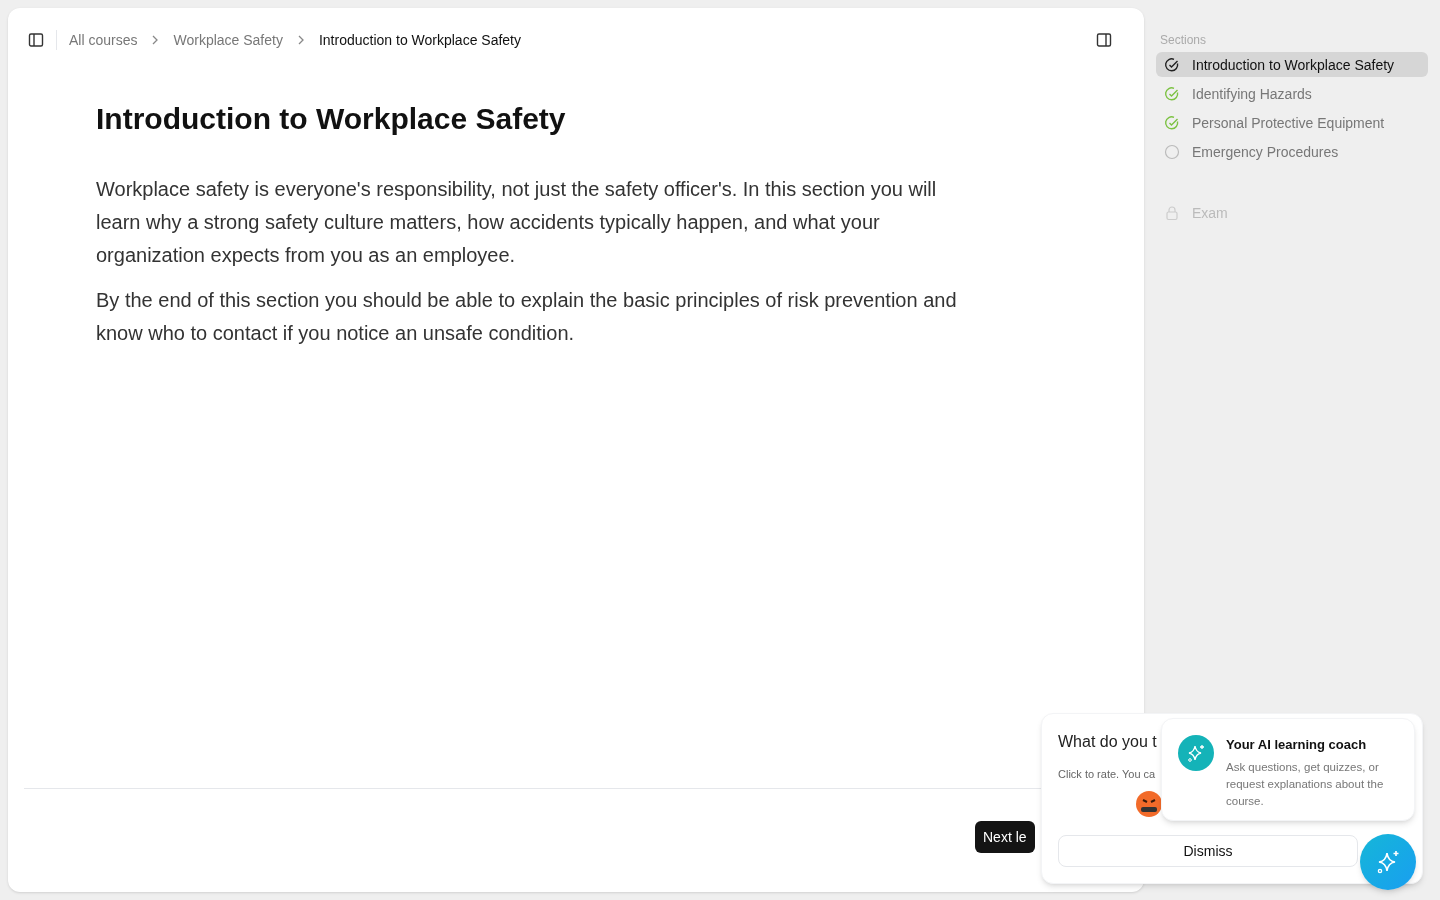  I want to click on section-item: Identifying Hazards, so click(1292, 93).